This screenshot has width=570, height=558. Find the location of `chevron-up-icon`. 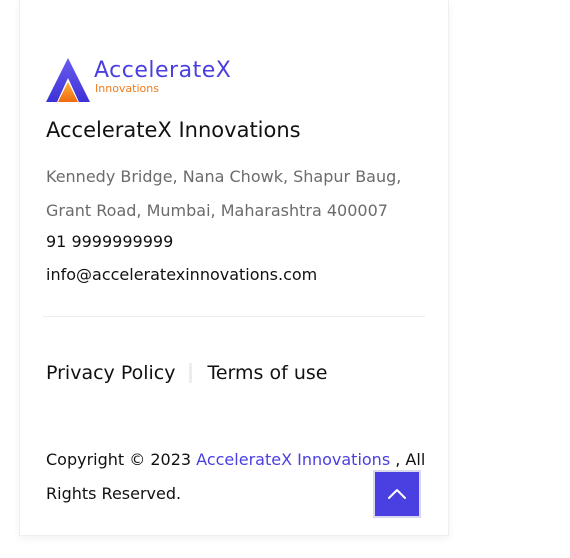

chevron-up-icon is located at coordinates (397, 494).